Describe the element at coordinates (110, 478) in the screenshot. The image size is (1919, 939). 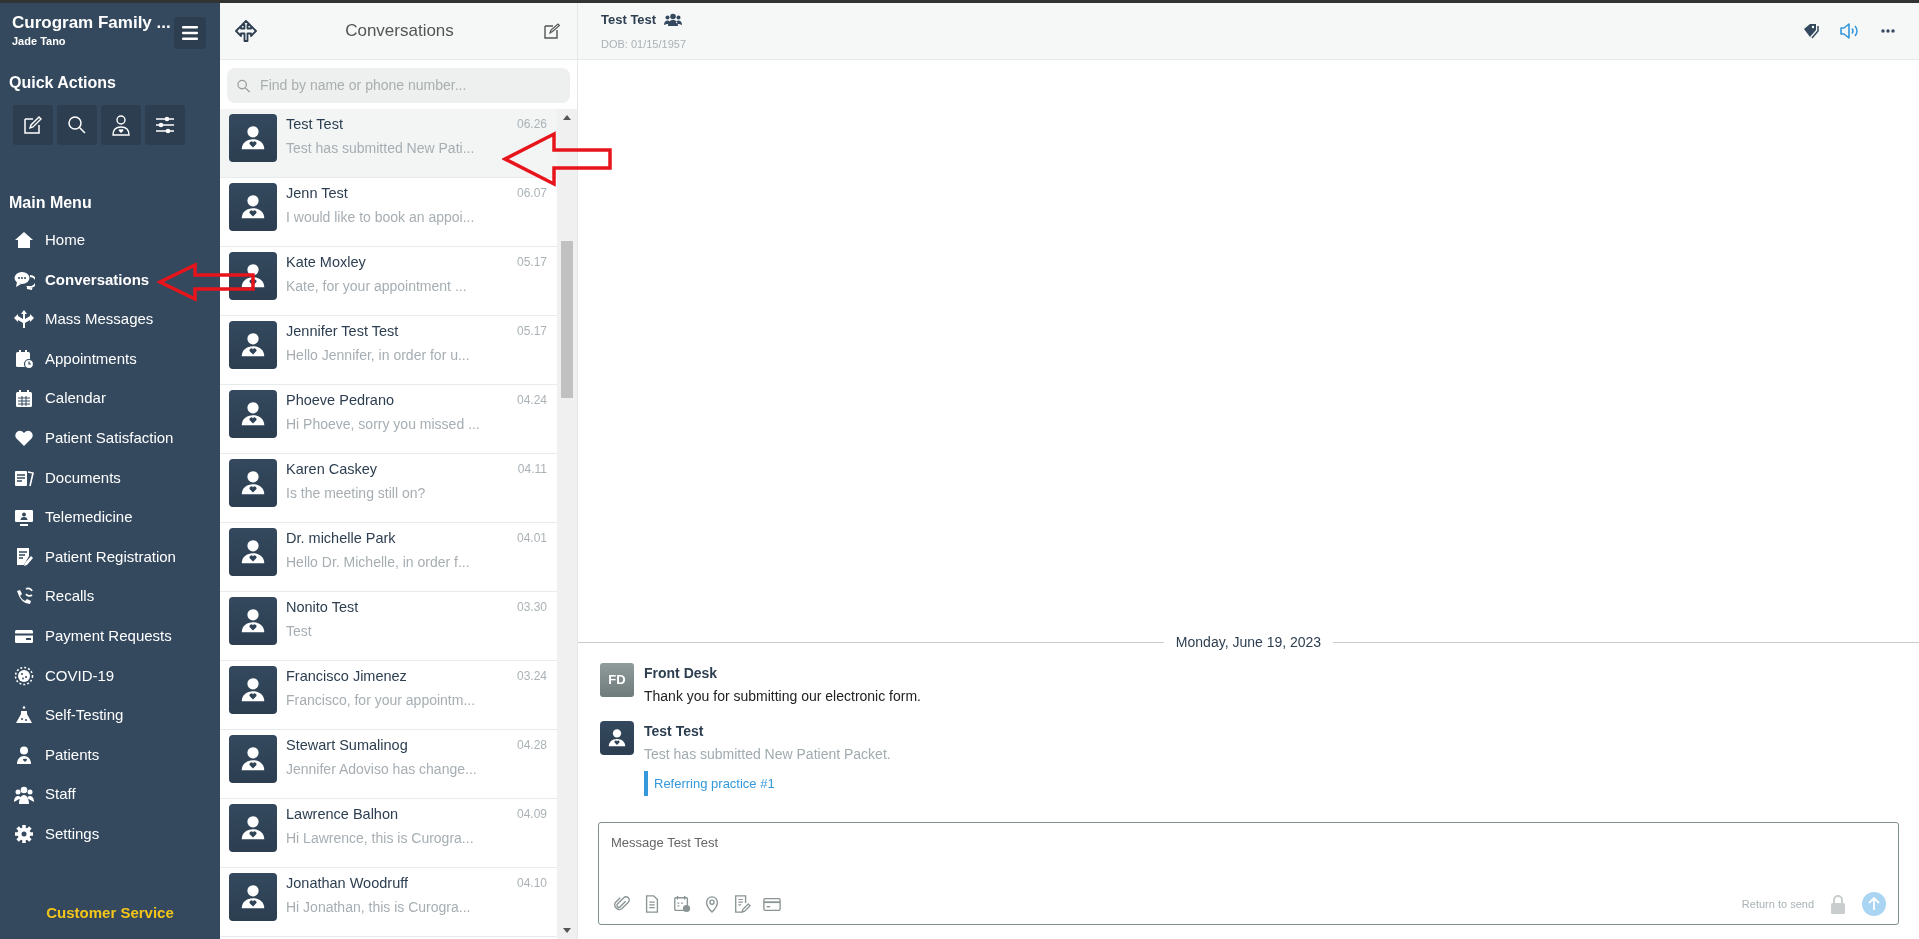
I see `menu-item: Documents` at that location.